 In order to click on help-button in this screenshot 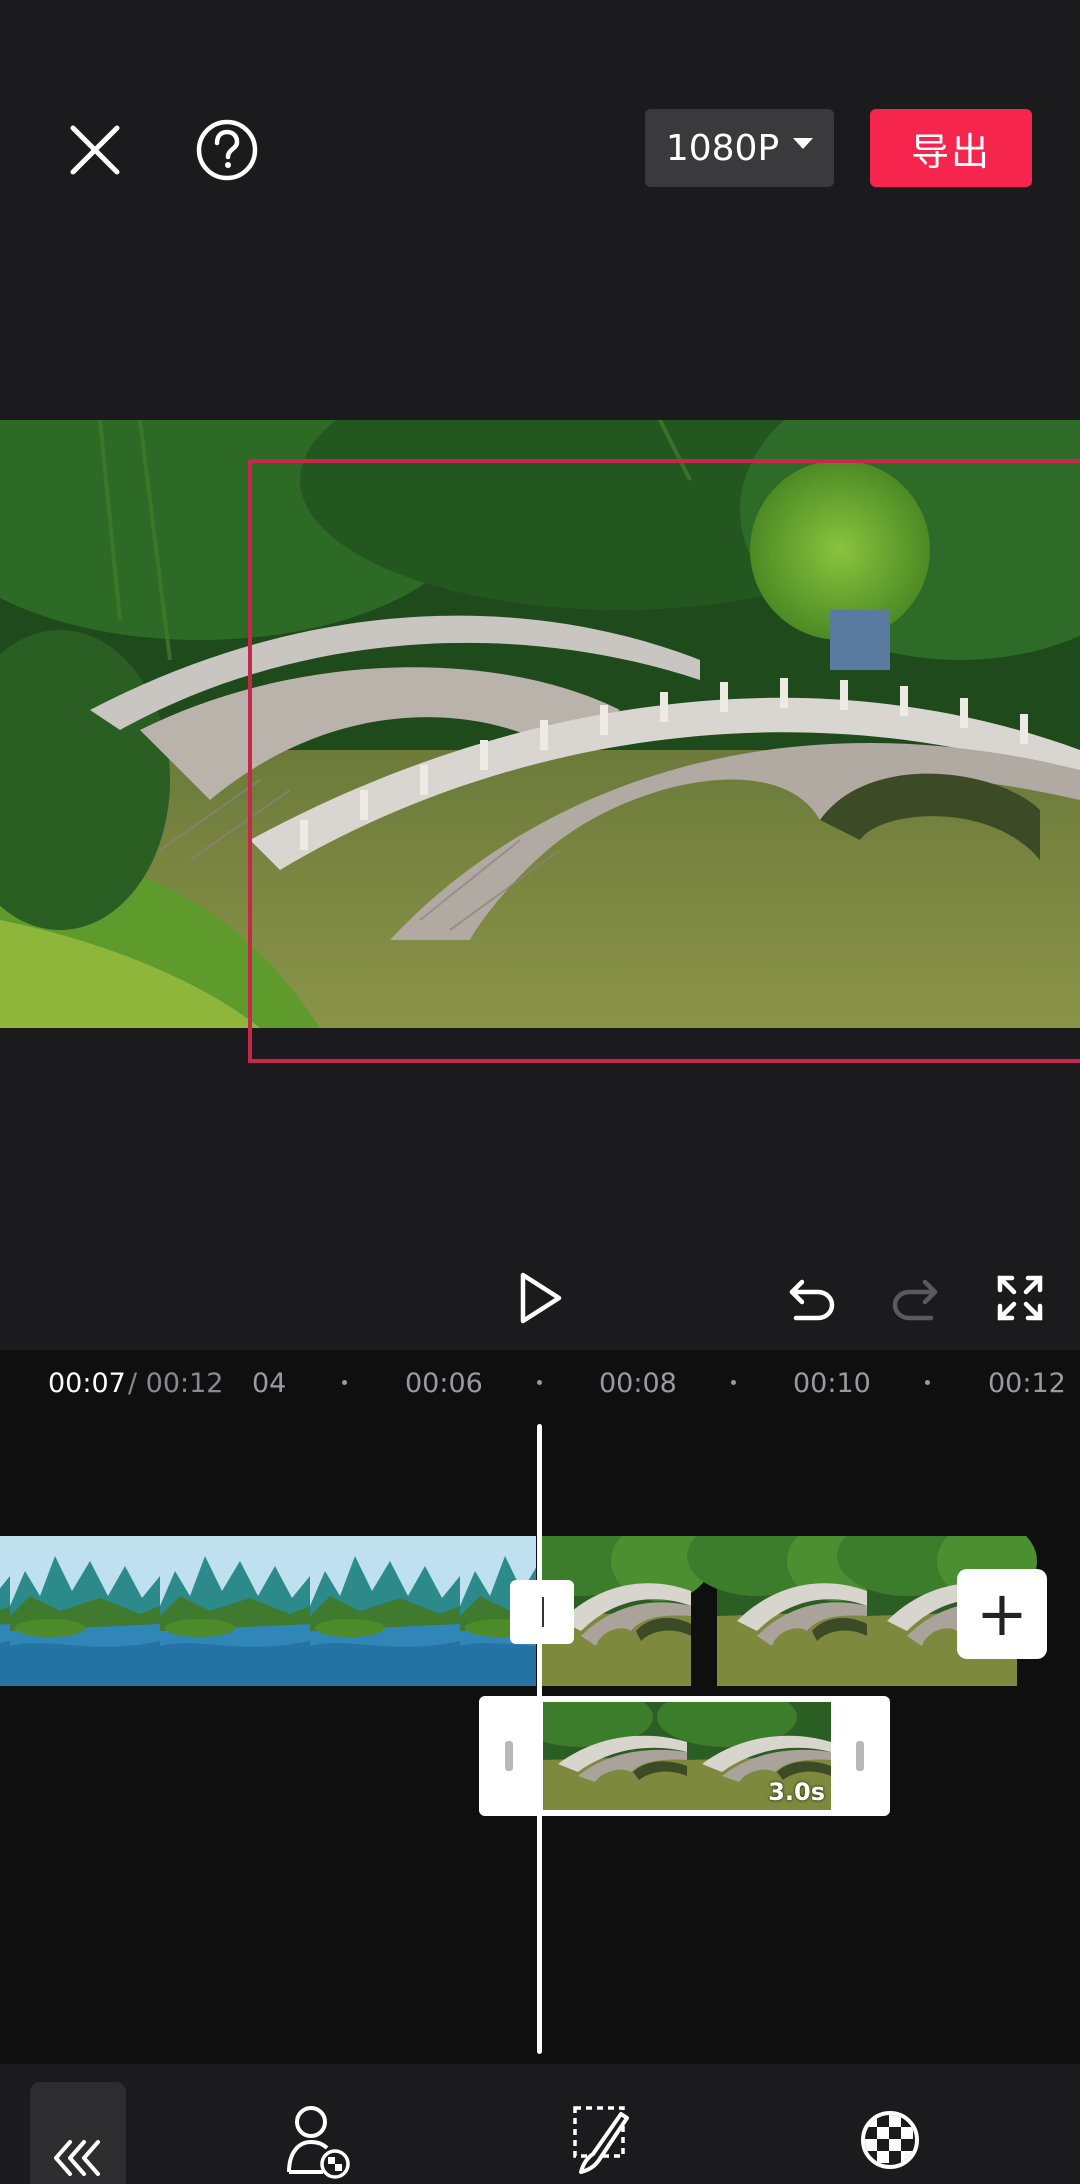, I will do `click(227, 150)`.